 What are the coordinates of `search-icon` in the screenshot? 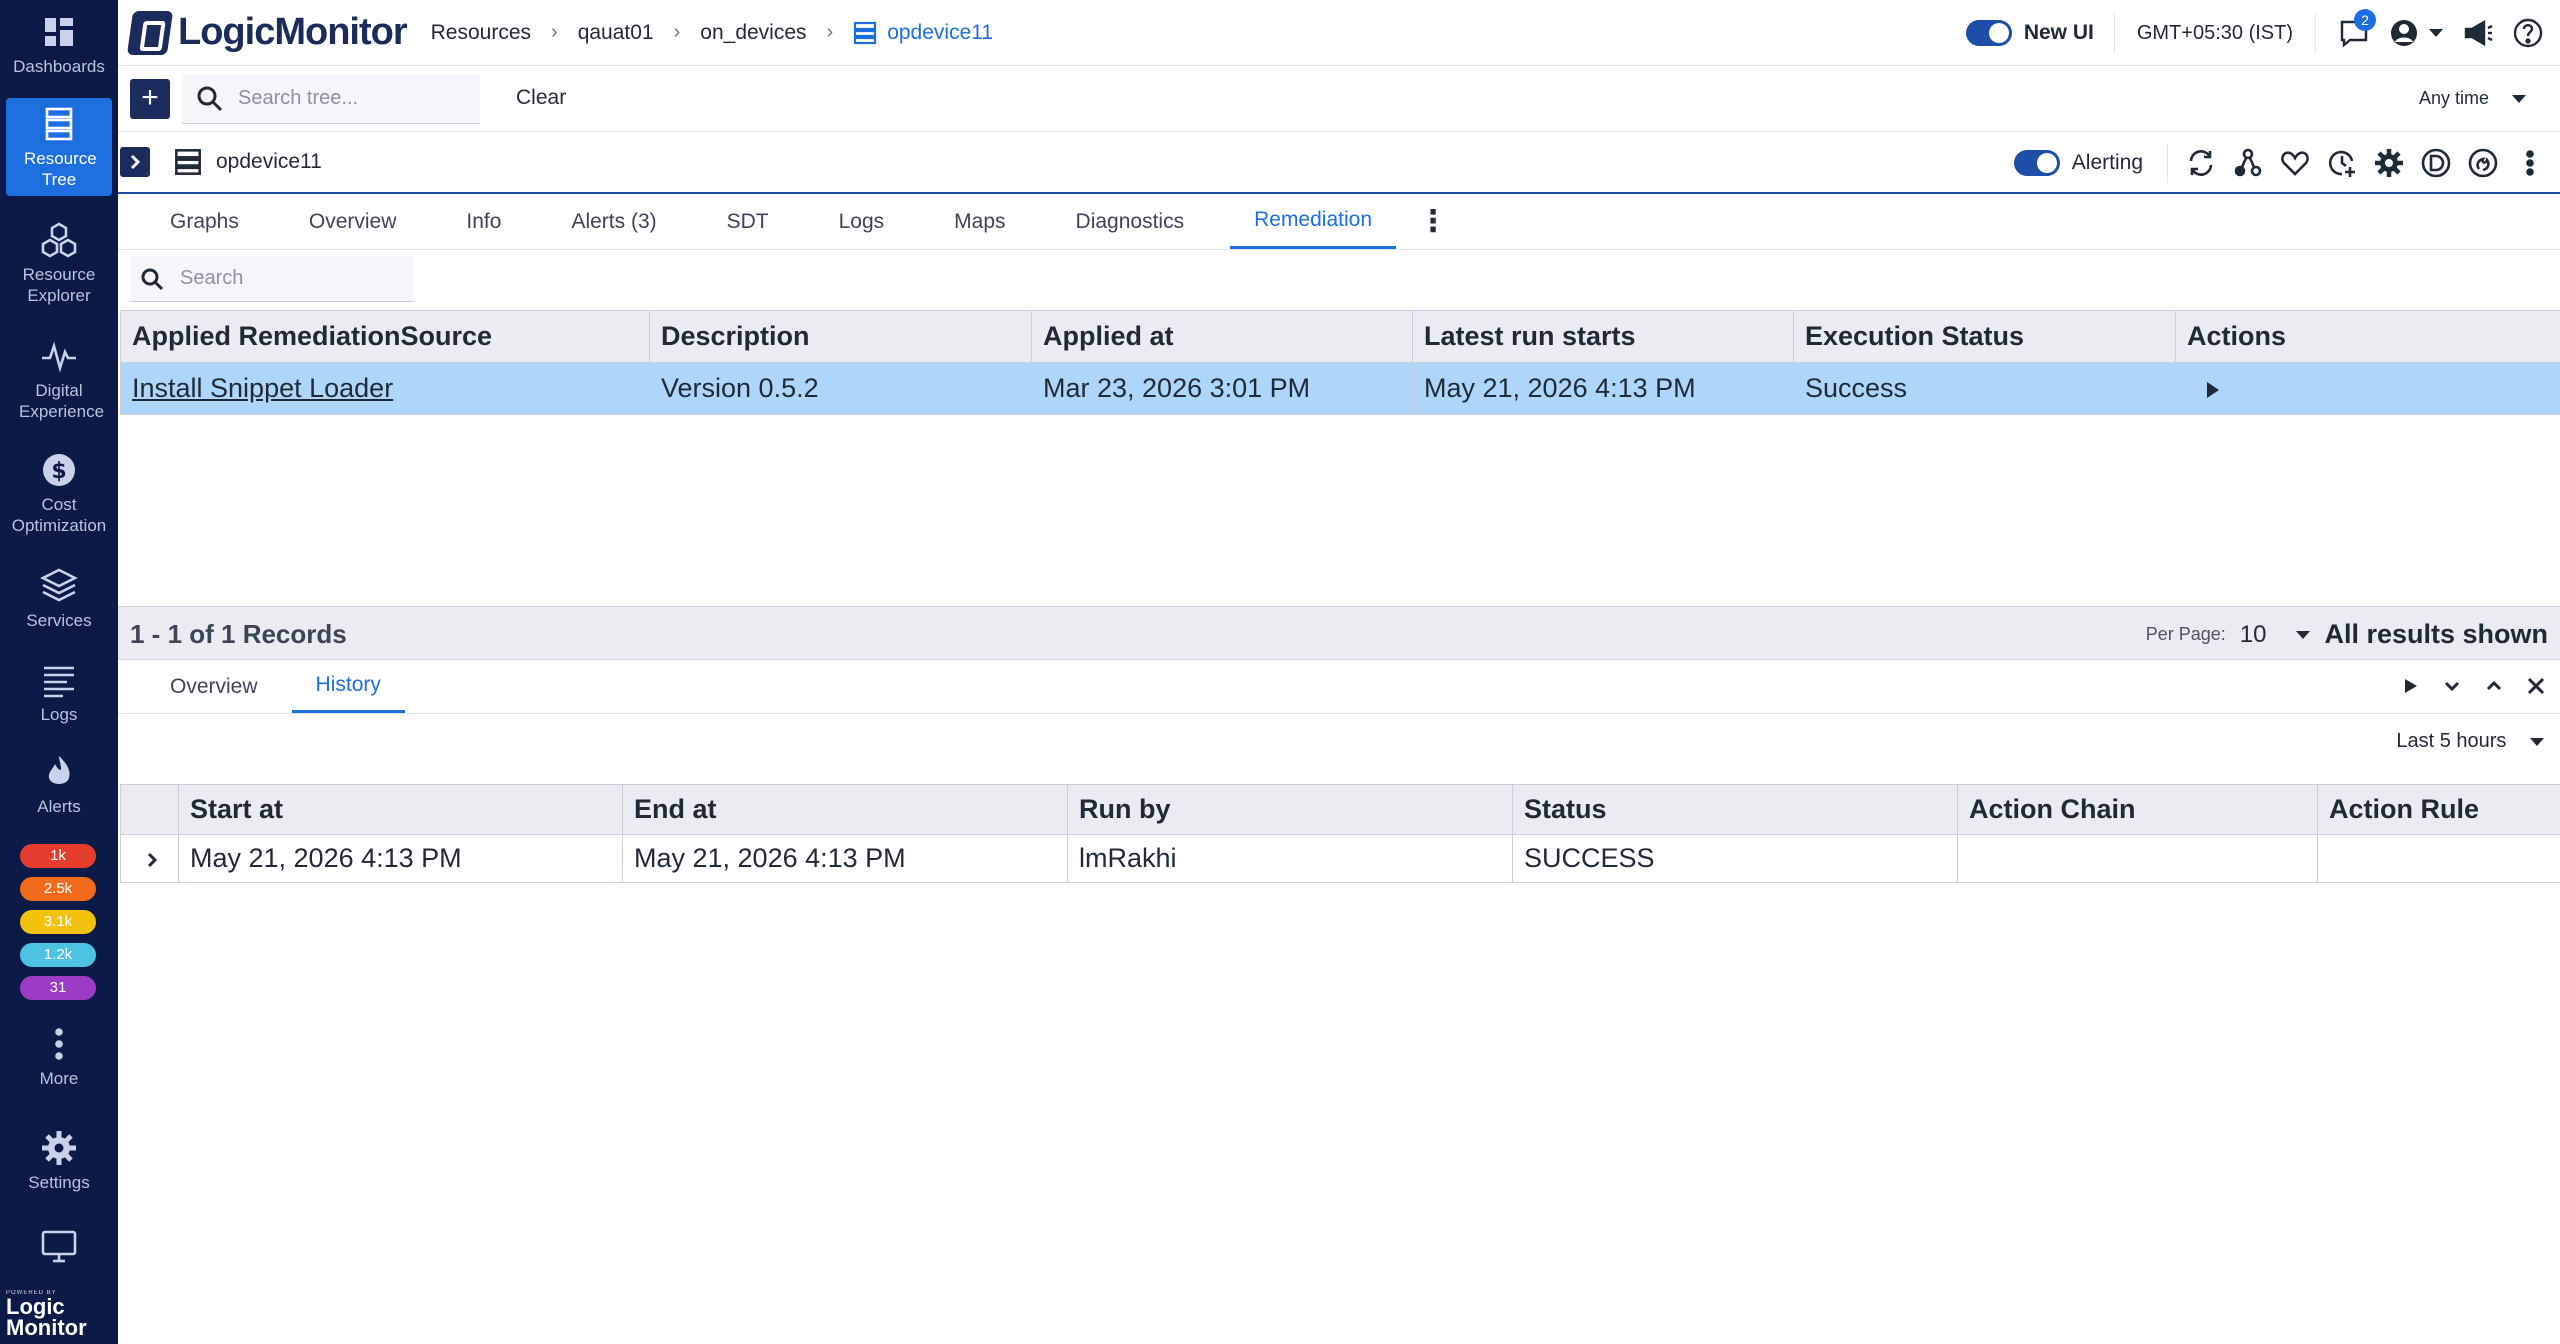 It's located at (210, 98).